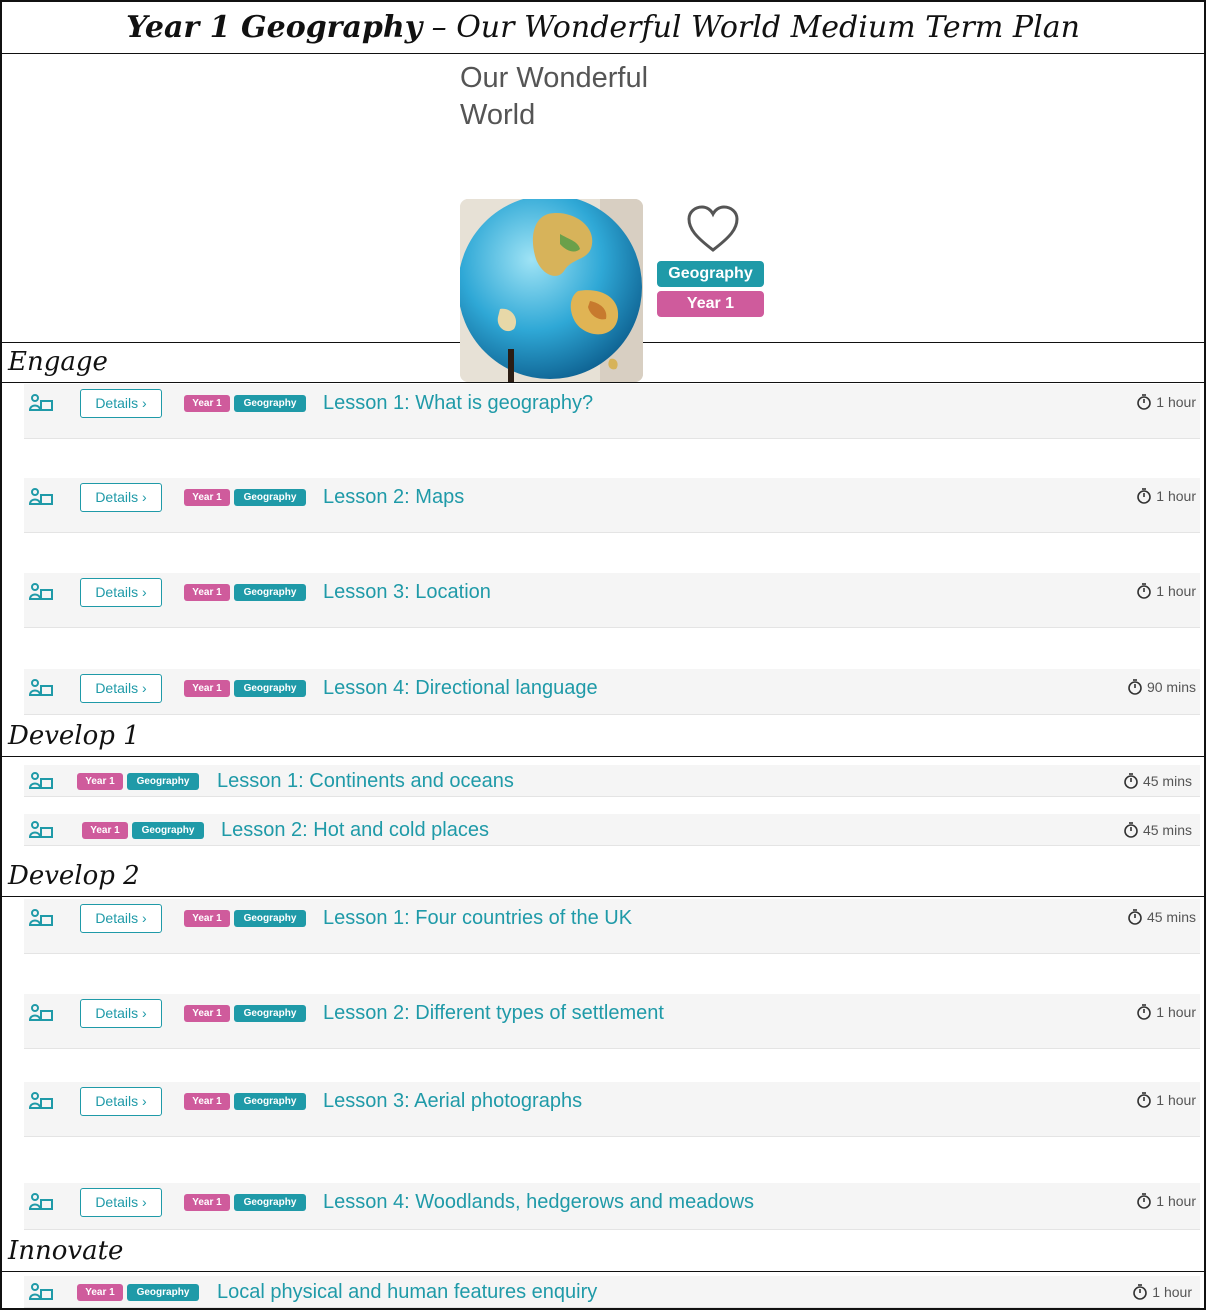 The width and height of the screenshot is (1206, 1310). What do you see at coordinates (751, 27) in the screenshot?
I see `plan-title-rest: – Our Wonderful World Medium Term Plan` at bounding box center [751, 27].